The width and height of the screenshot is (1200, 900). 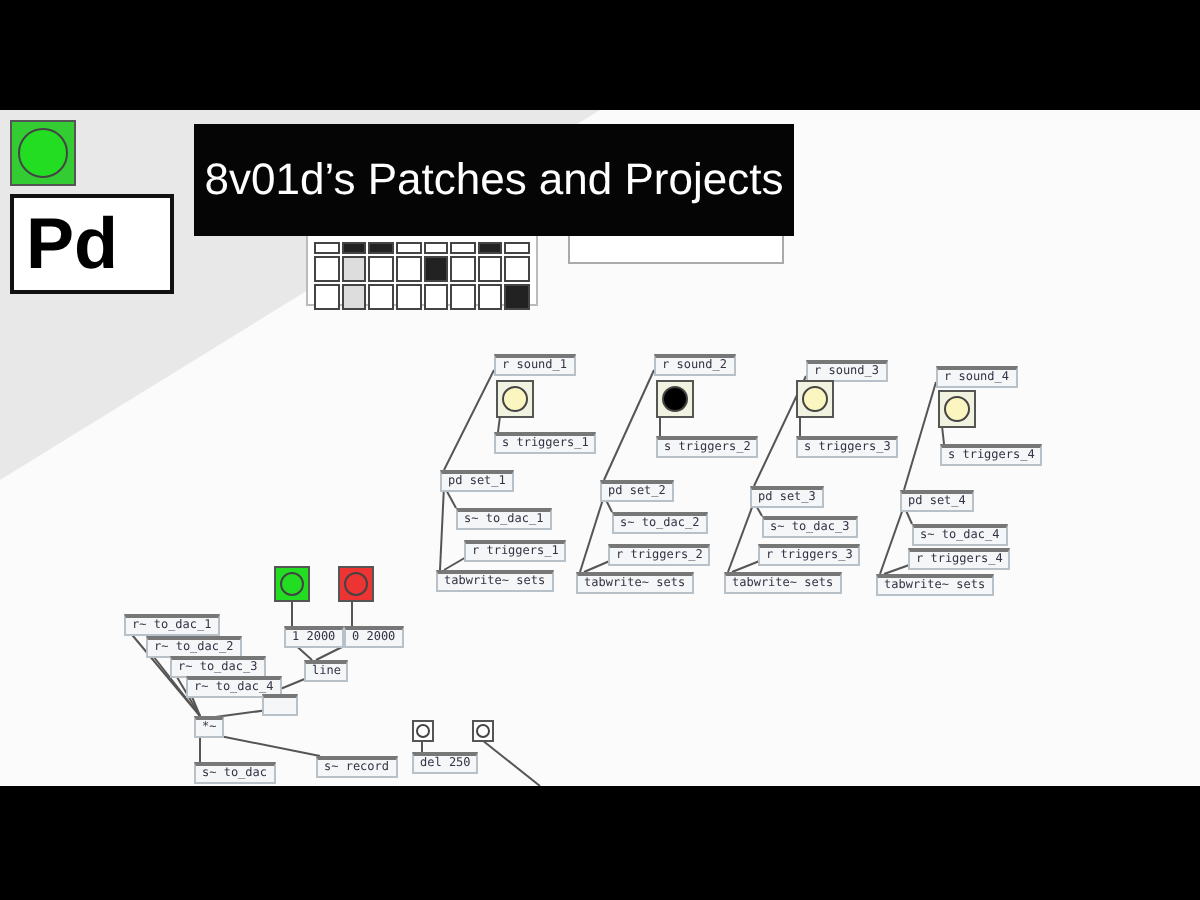 I want to click on number-box, so click(x=280, y=705).